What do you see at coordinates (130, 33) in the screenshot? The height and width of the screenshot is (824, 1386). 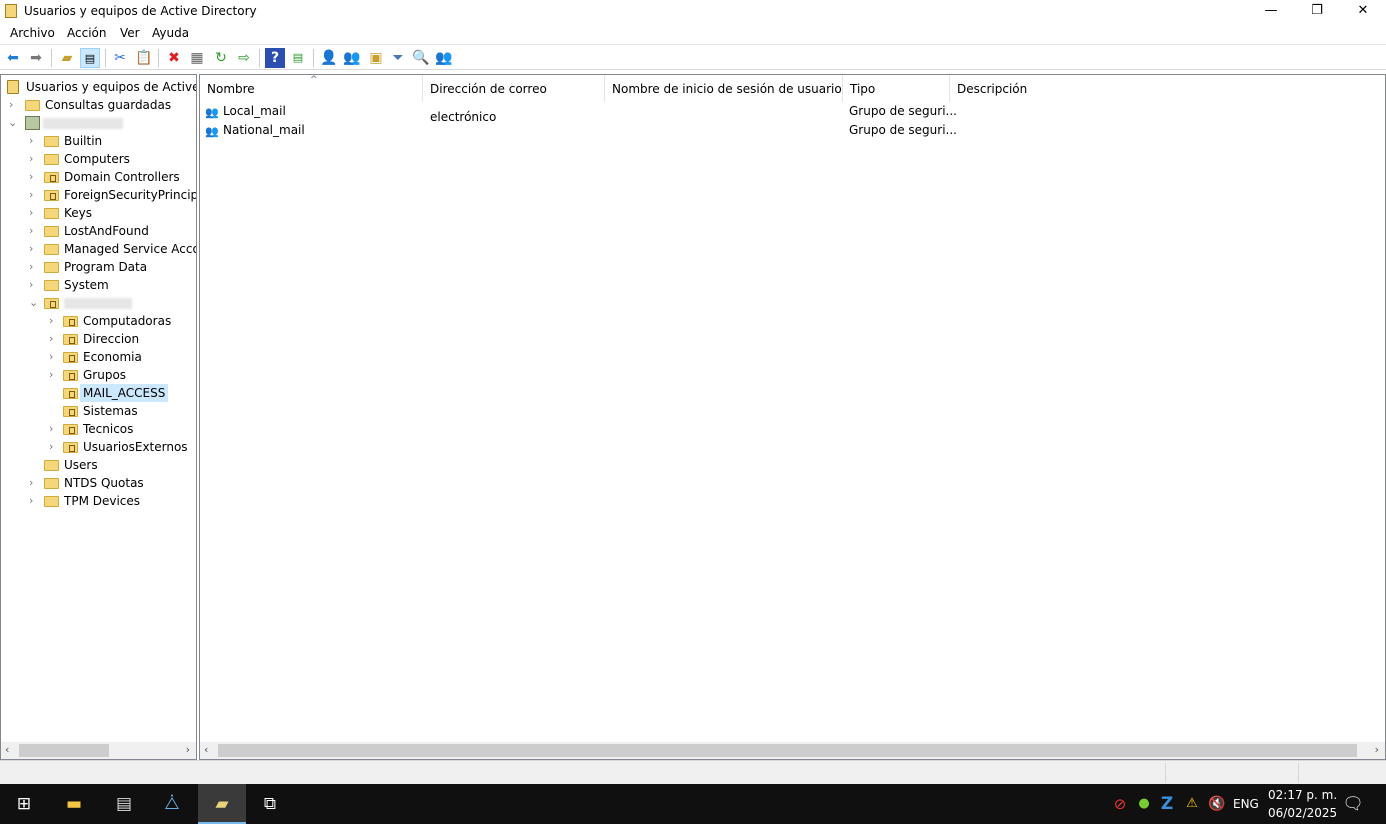 I see `menu-ver: Ver` at bounding box center [130, 33].